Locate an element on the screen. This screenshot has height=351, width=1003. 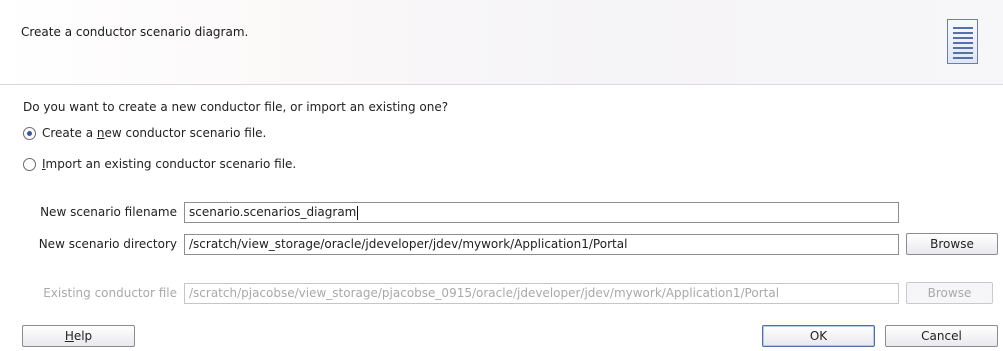
create-new-label: Create a new conductor scenario file. is located at coordinates (154, 133).